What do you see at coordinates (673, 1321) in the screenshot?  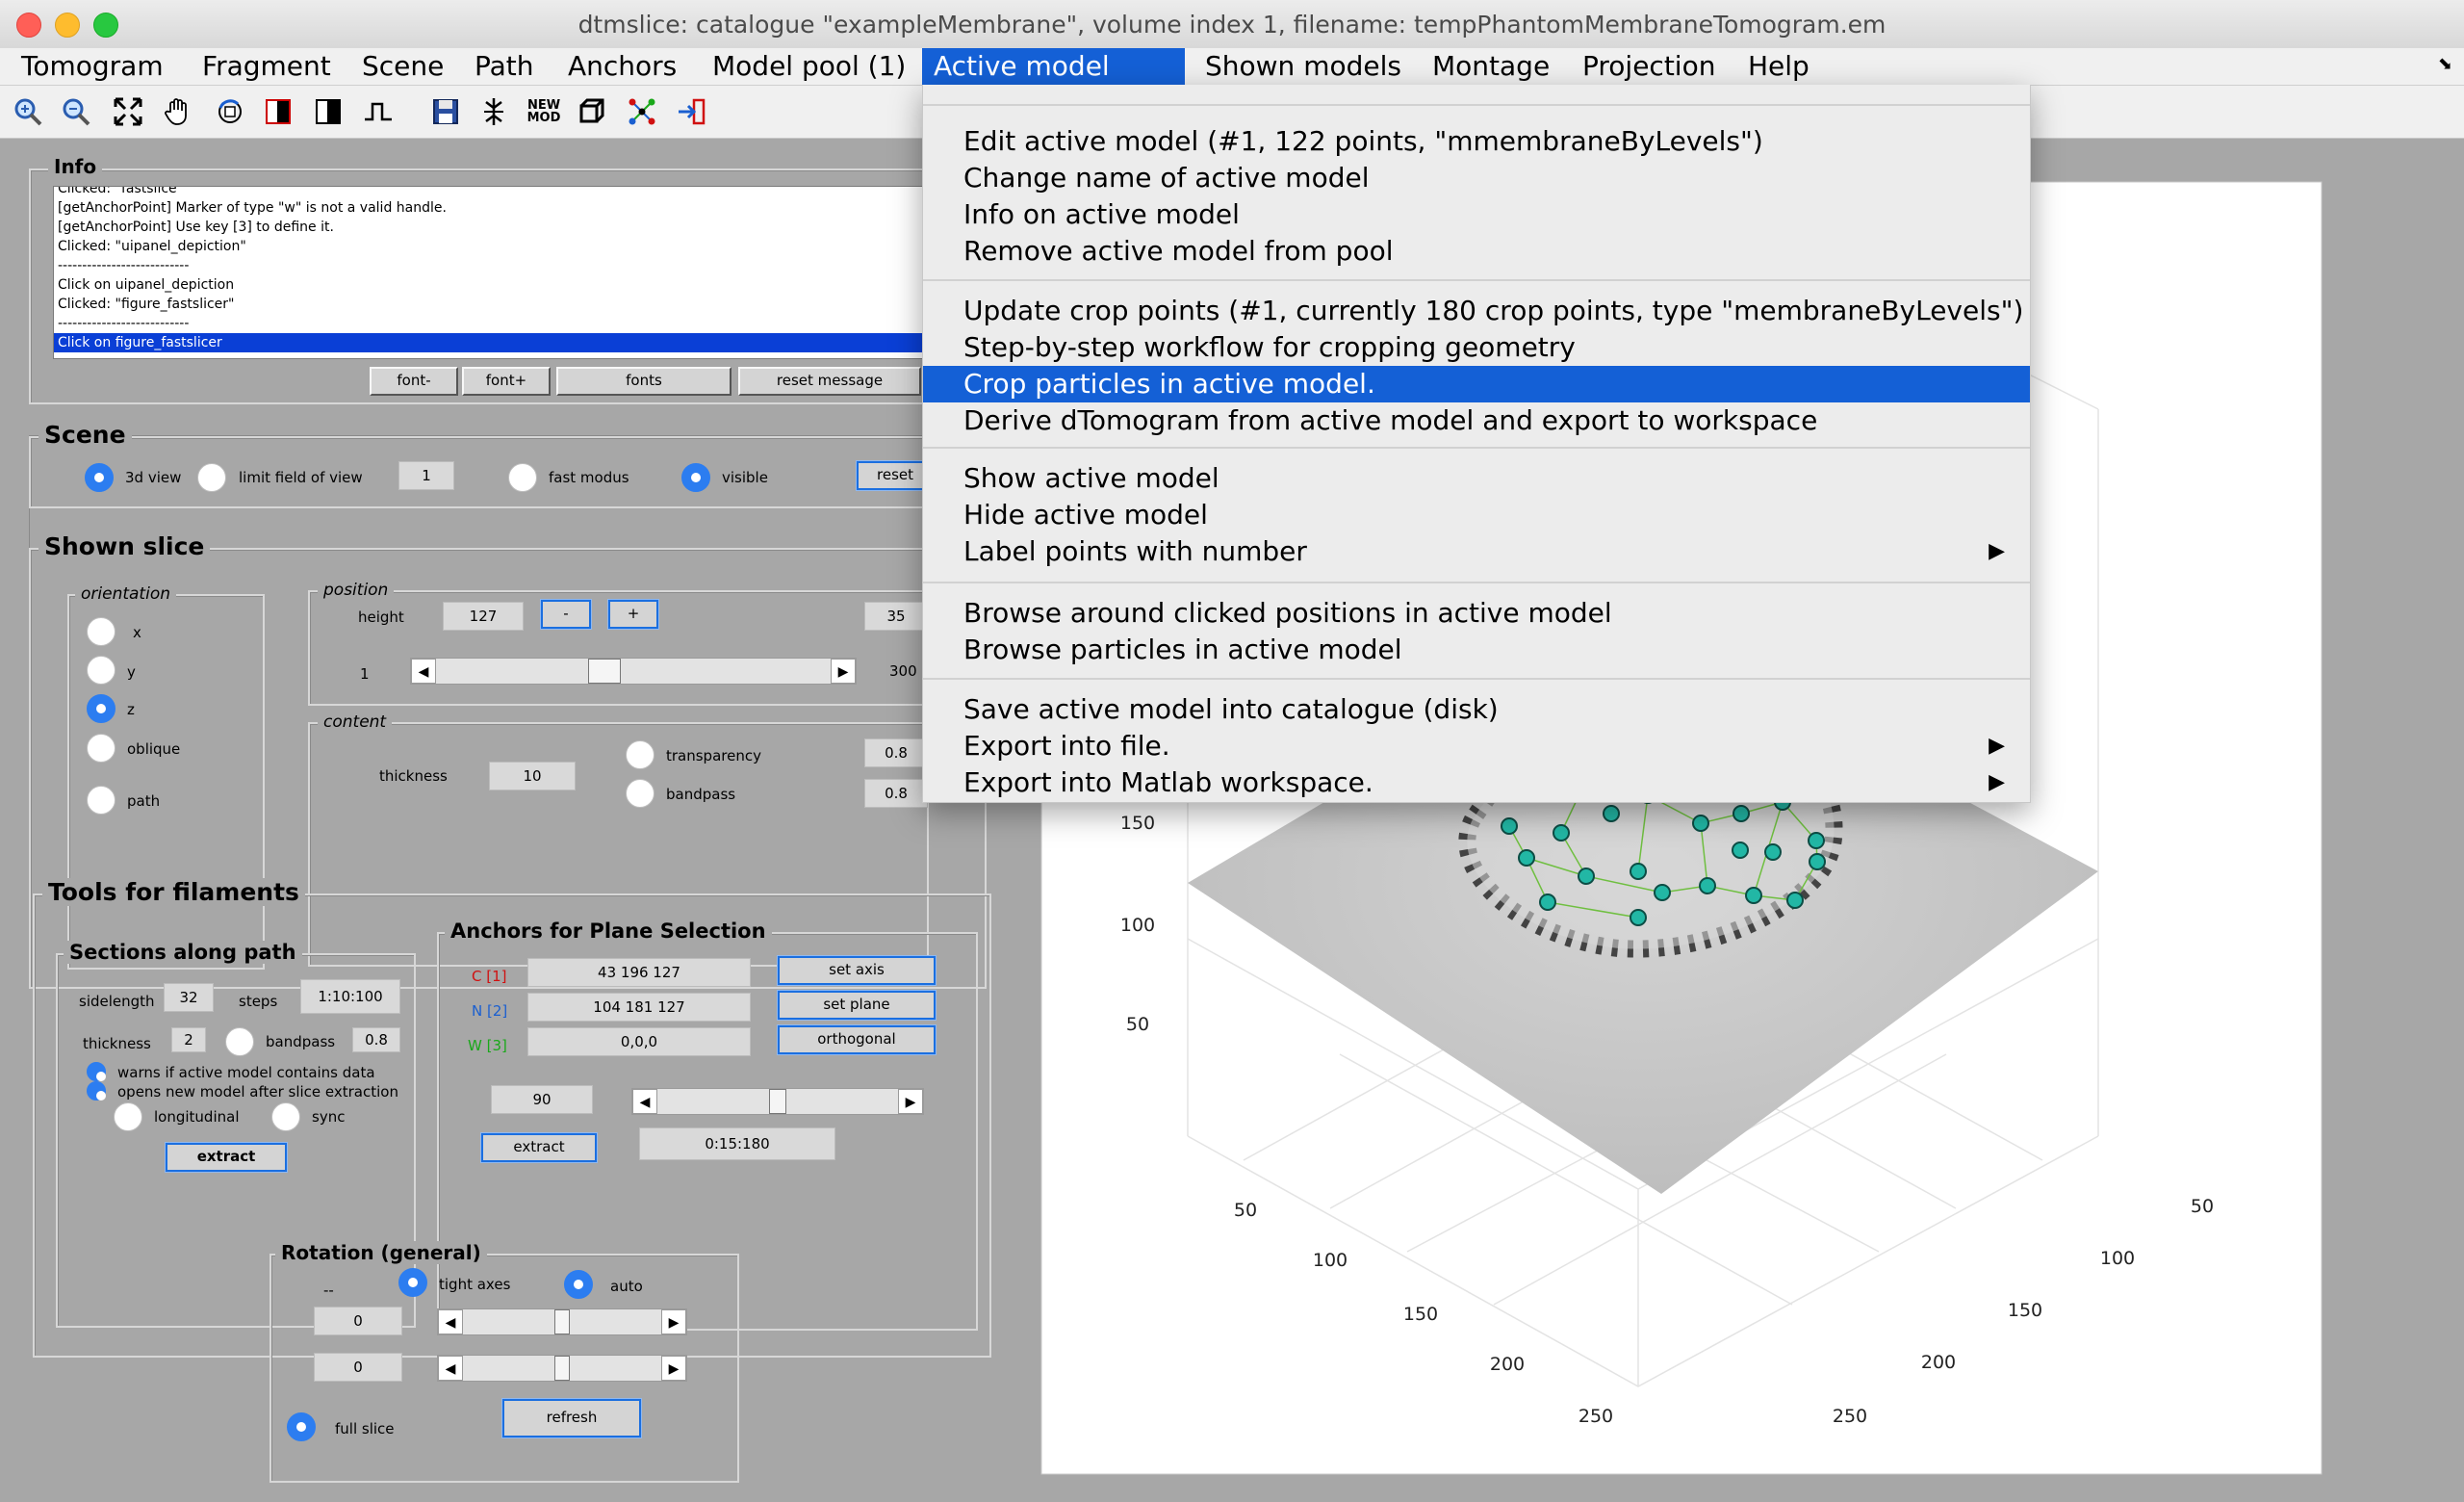 I see `rotation-slider-1-right-arrow-icon: ▶` at bounding box center [673, 1321].